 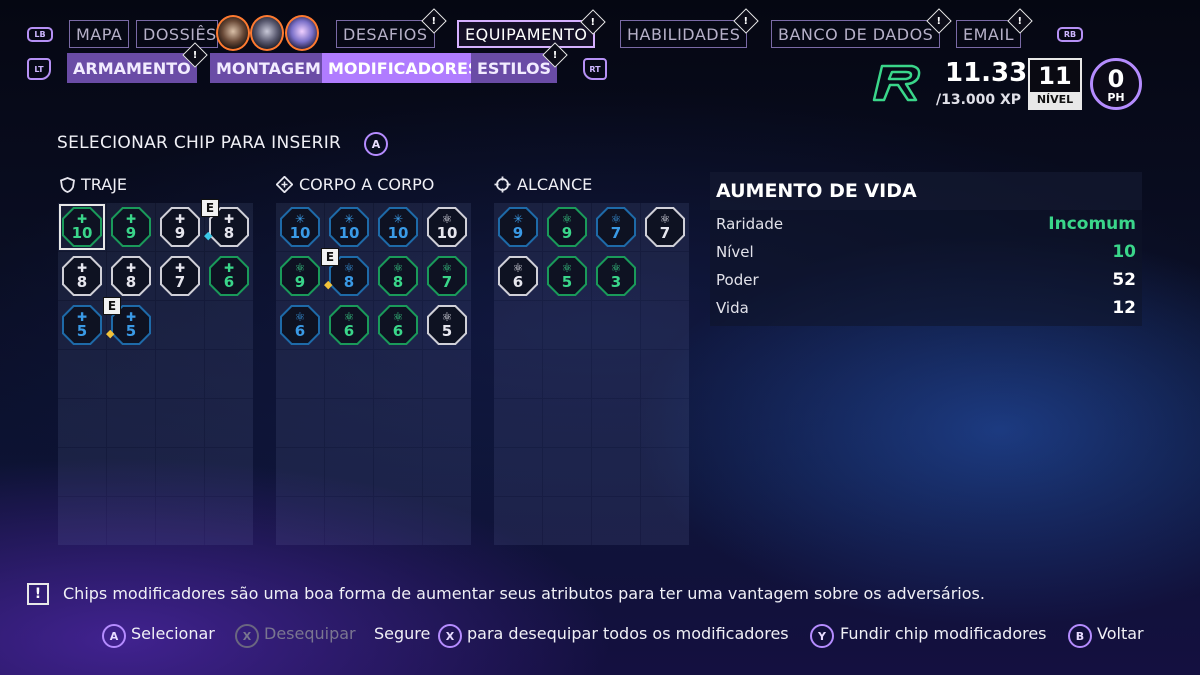 What do you see at coordinates (137, 62) in the screenshot?
I see `subtab-armamento: ARMAMENTO !` at bounding box center [137, 62].